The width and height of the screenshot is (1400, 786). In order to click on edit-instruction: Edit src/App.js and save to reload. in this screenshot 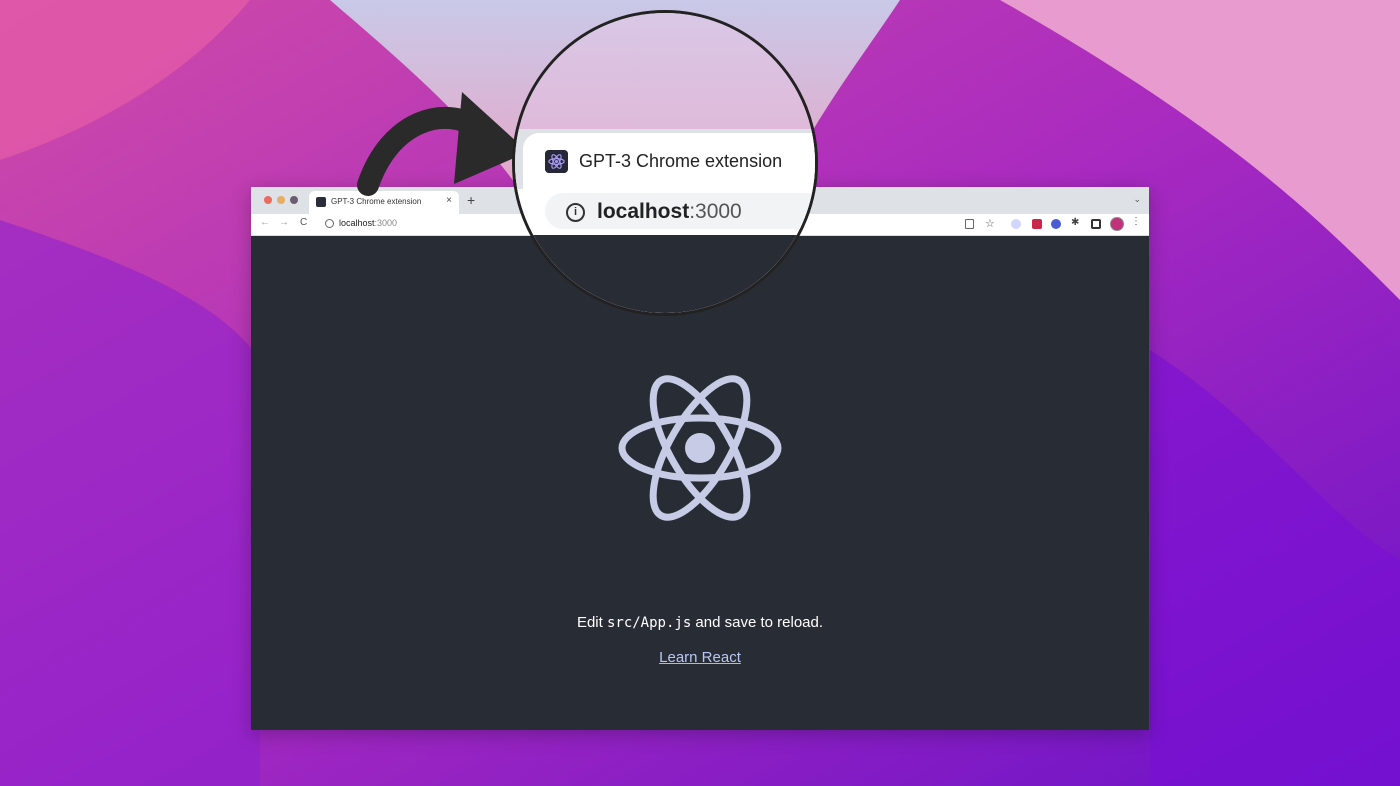, I will do `click(700, 622)`.